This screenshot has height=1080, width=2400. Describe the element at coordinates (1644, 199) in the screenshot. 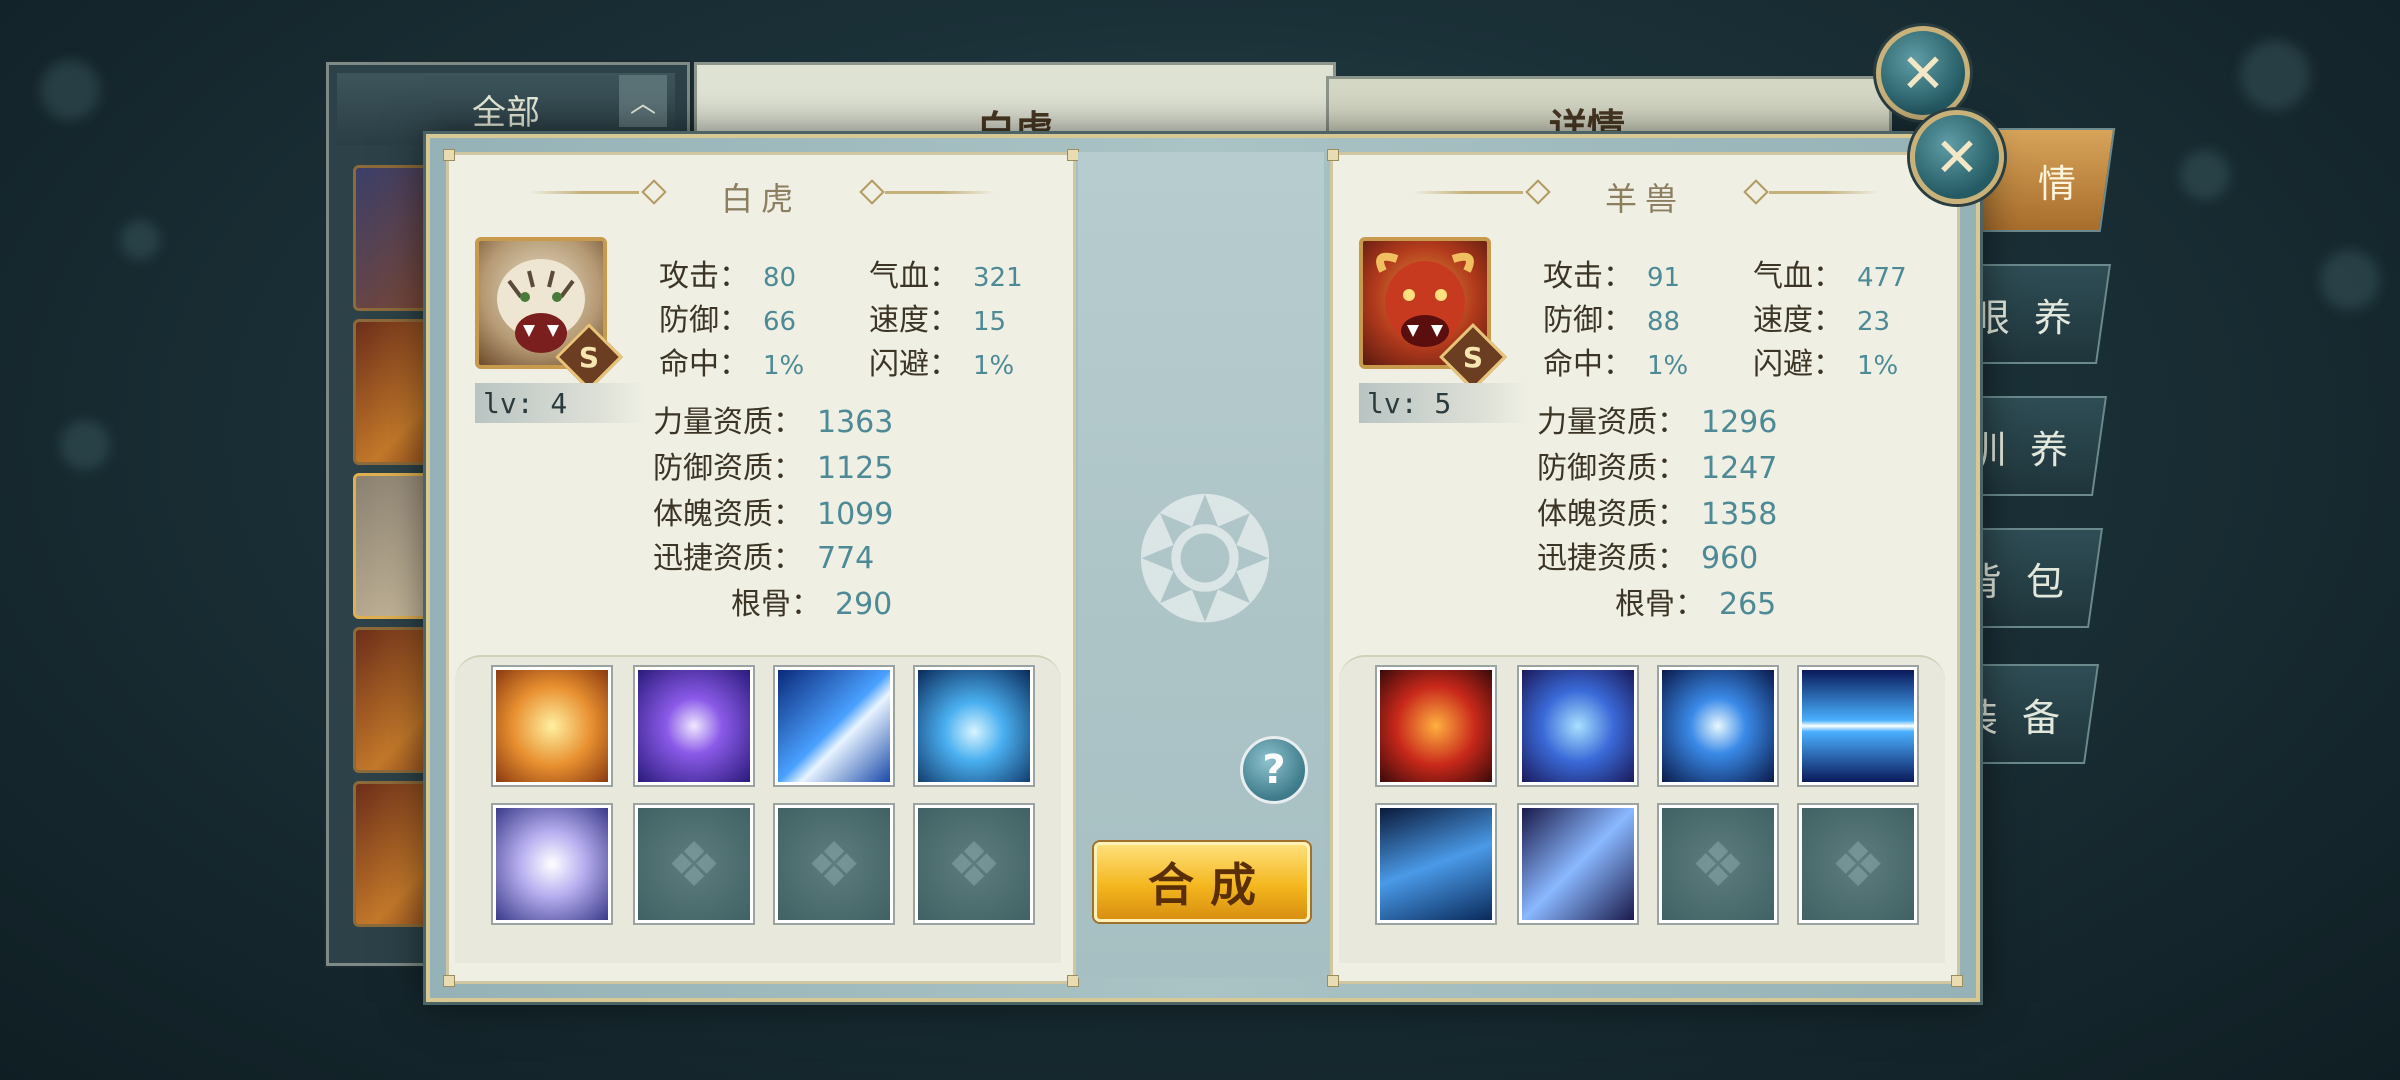

I see `pet-name: 羊兽` at that location.